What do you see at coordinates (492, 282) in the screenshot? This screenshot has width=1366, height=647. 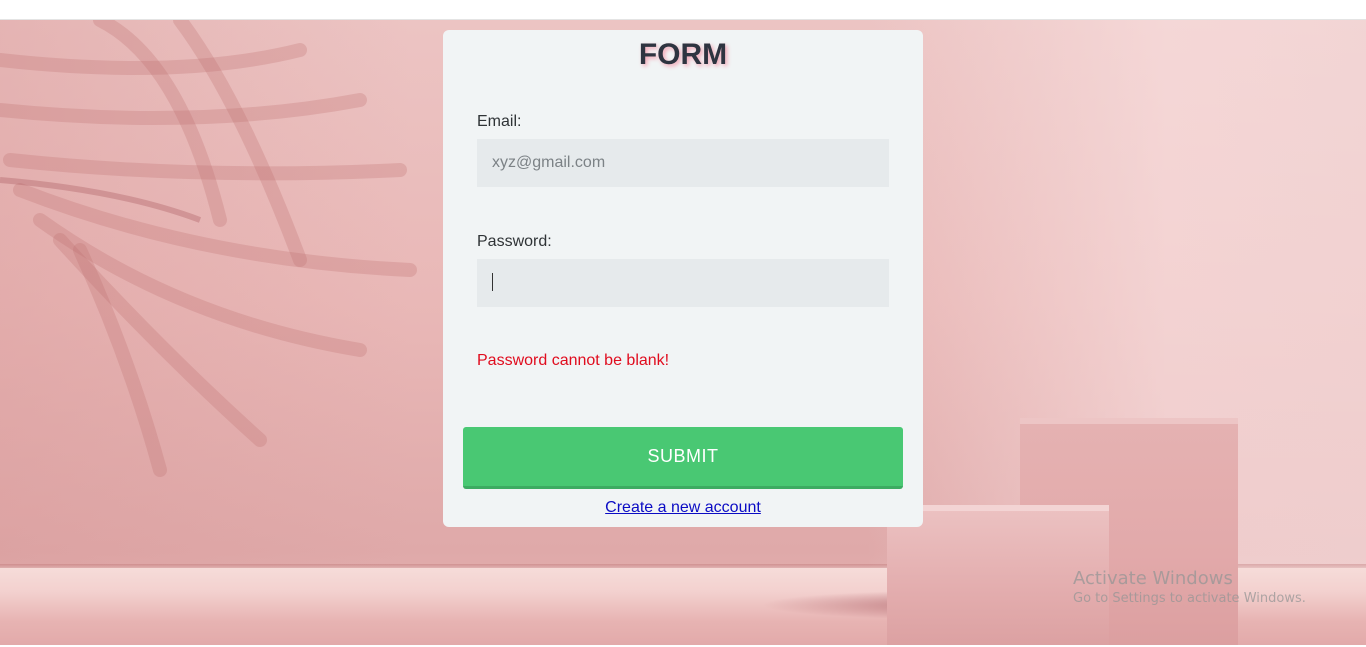 I see `text-caret` at bounding box center [492, 282].